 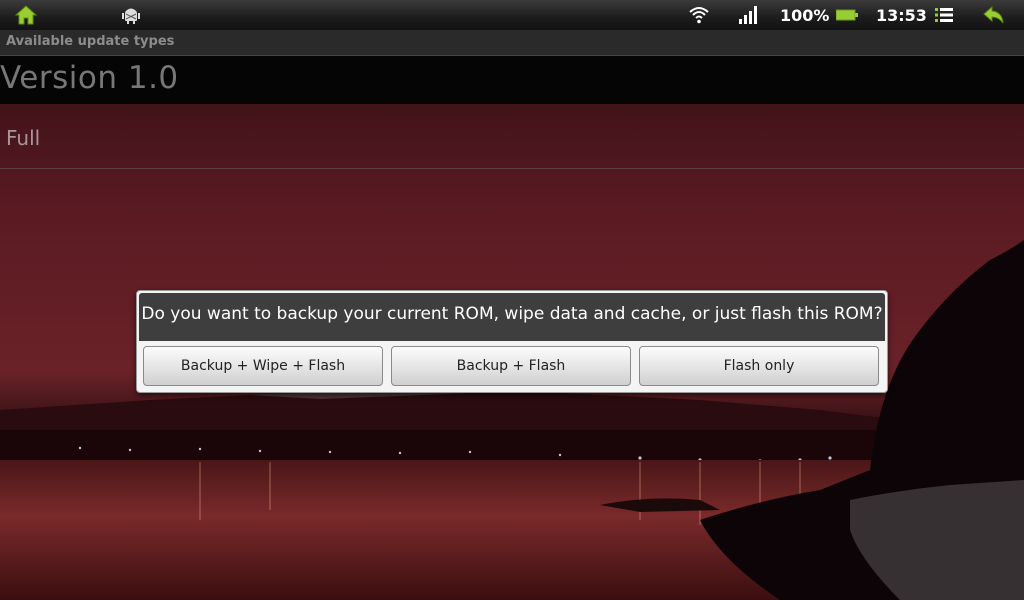 What do you see at coordinates (512, 43) in the screenshot?
I see `app-header: Available update types` at bounding box center [512, 43].